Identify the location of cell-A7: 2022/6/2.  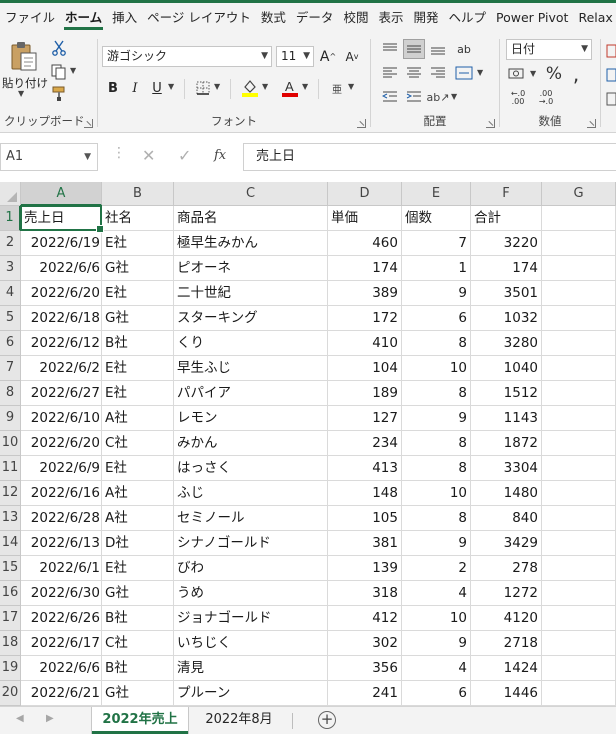
(61, 368).